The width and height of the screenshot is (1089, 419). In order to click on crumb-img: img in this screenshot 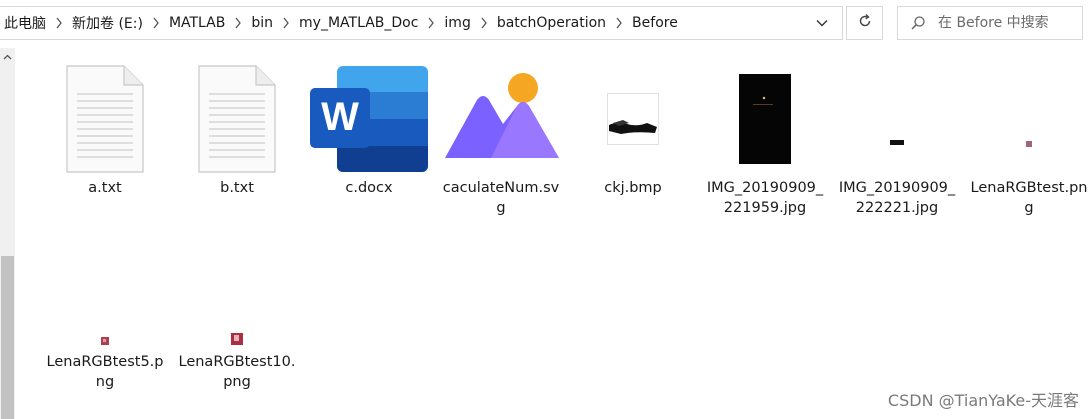, I will do `click(457, 23)`.